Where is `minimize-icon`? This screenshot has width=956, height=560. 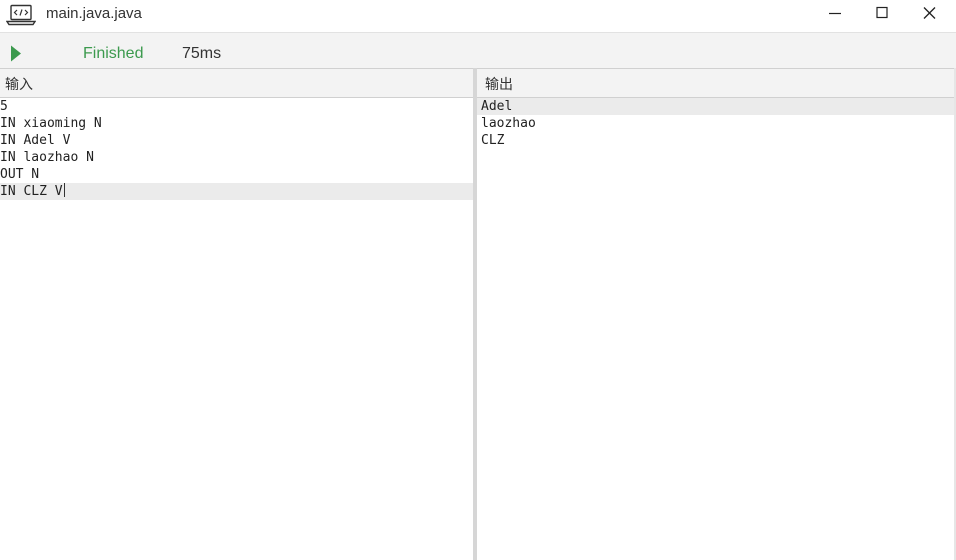 minimize-icon is located at coordinates (835, 13).